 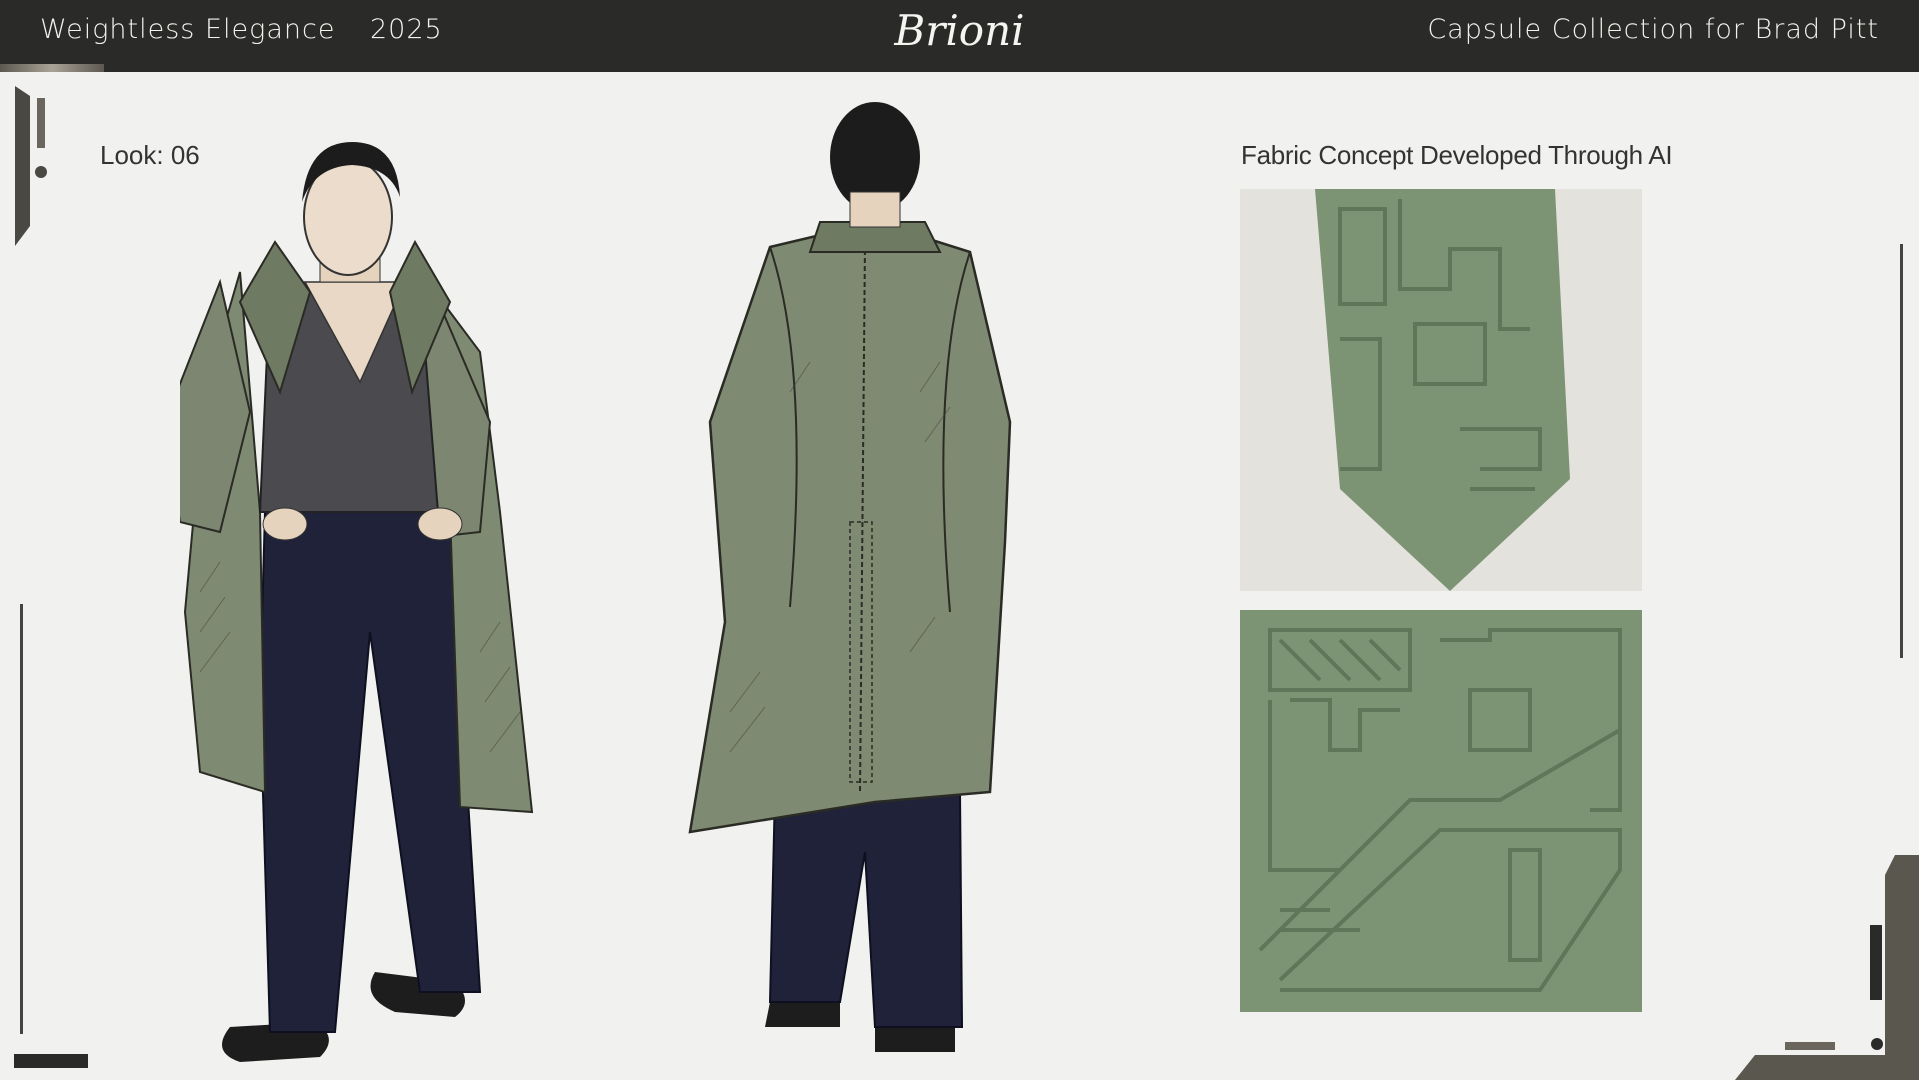 I want to click on capsule-label: Capsule Collection for Brad Pitt, so click(x=1653, y=29).